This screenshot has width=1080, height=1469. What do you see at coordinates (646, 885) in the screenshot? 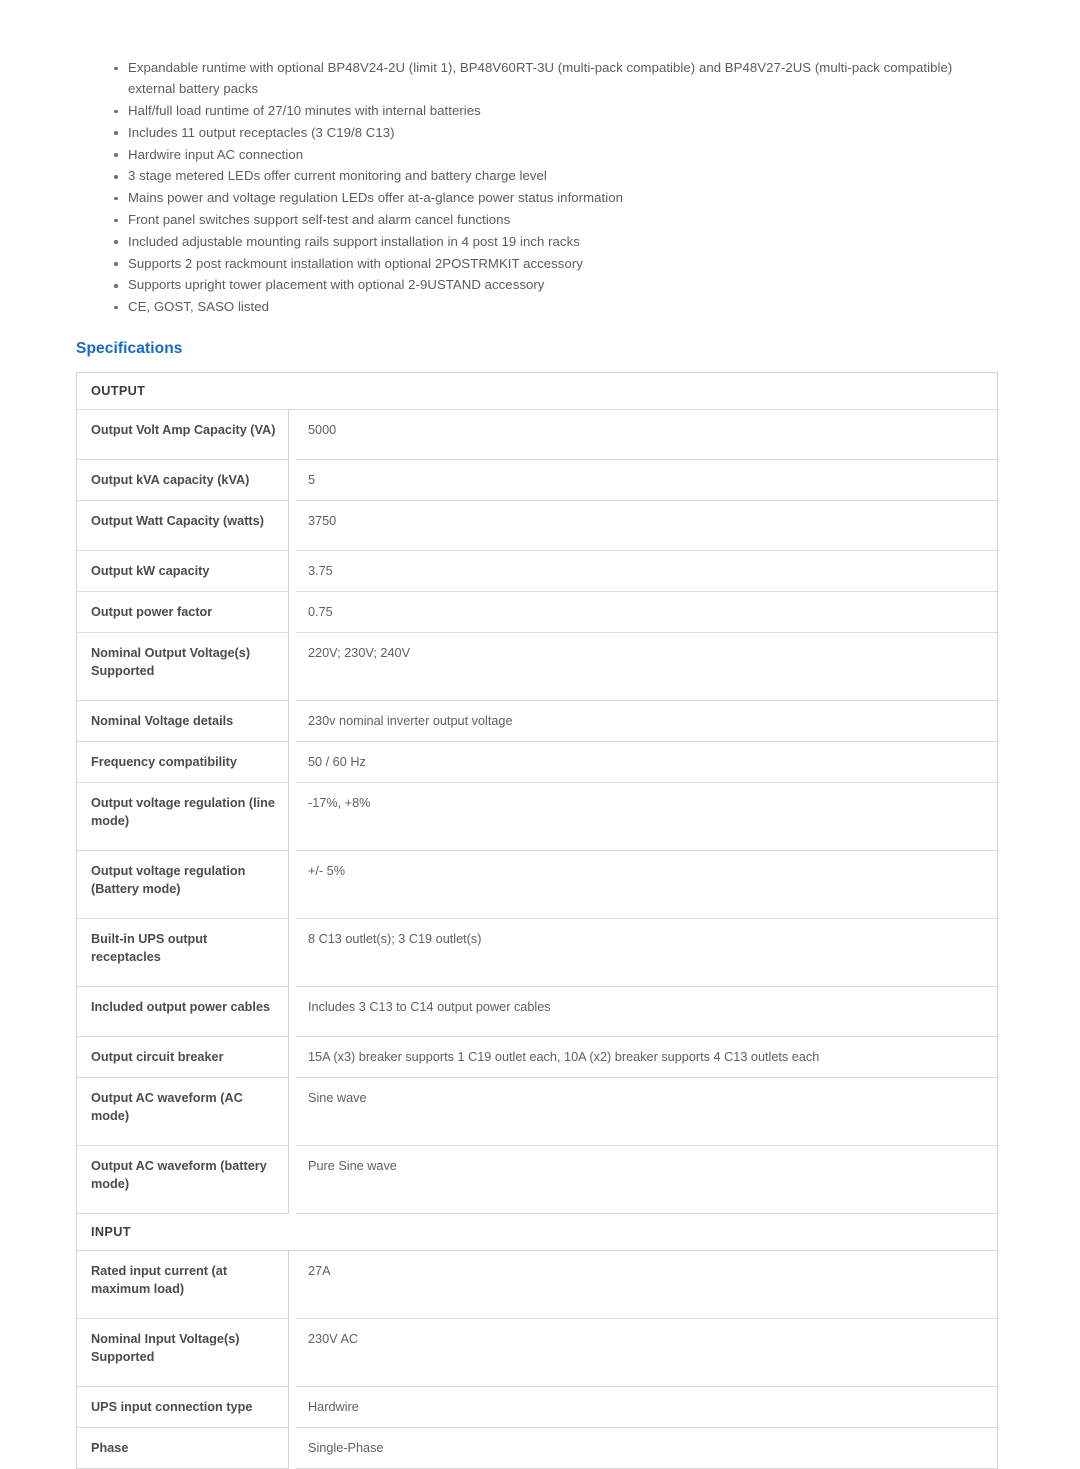
I see `spec-value: +/- 5%` at bounding box center [646, 885].